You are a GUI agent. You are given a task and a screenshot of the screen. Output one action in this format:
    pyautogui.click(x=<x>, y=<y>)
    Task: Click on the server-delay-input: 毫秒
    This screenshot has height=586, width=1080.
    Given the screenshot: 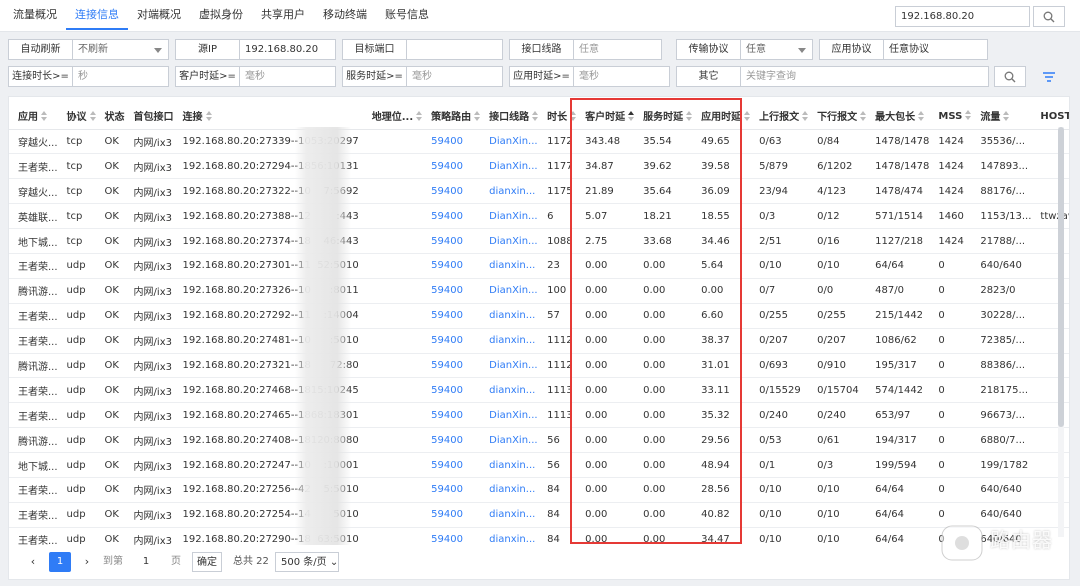 What is the action you would take?
    pyautogui.click(x=455, y=76)
    